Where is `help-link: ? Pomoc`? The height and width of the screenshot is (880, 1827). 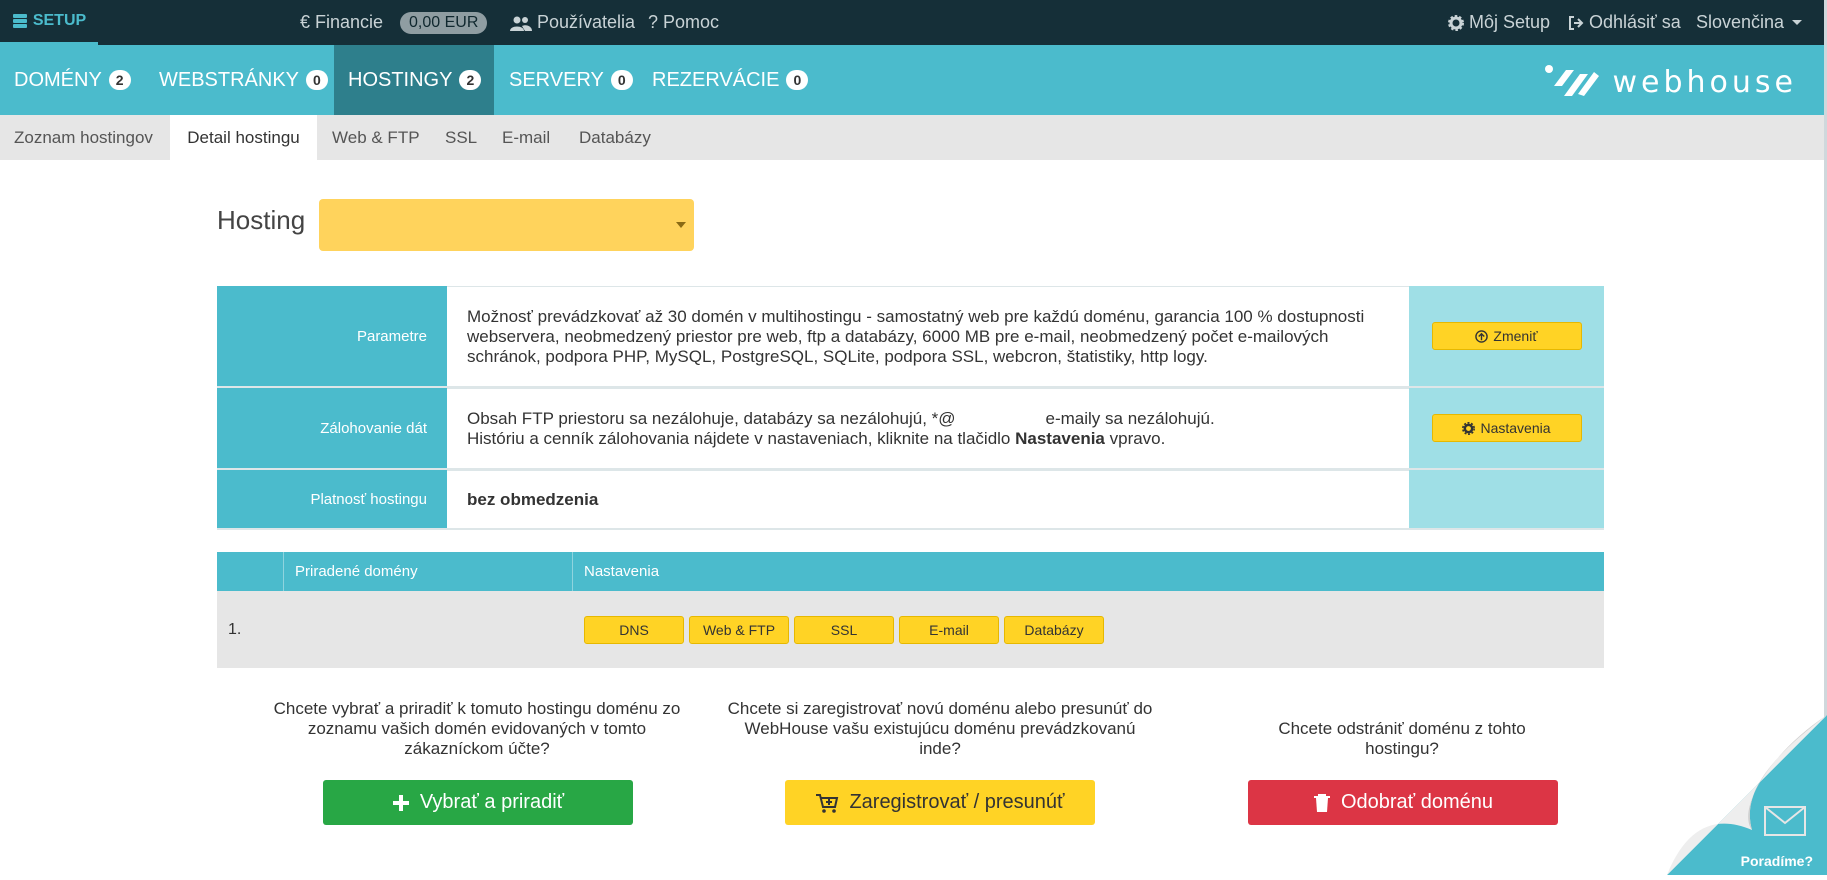 help-link: ? Pomoc is located at coordinates (683, 22).